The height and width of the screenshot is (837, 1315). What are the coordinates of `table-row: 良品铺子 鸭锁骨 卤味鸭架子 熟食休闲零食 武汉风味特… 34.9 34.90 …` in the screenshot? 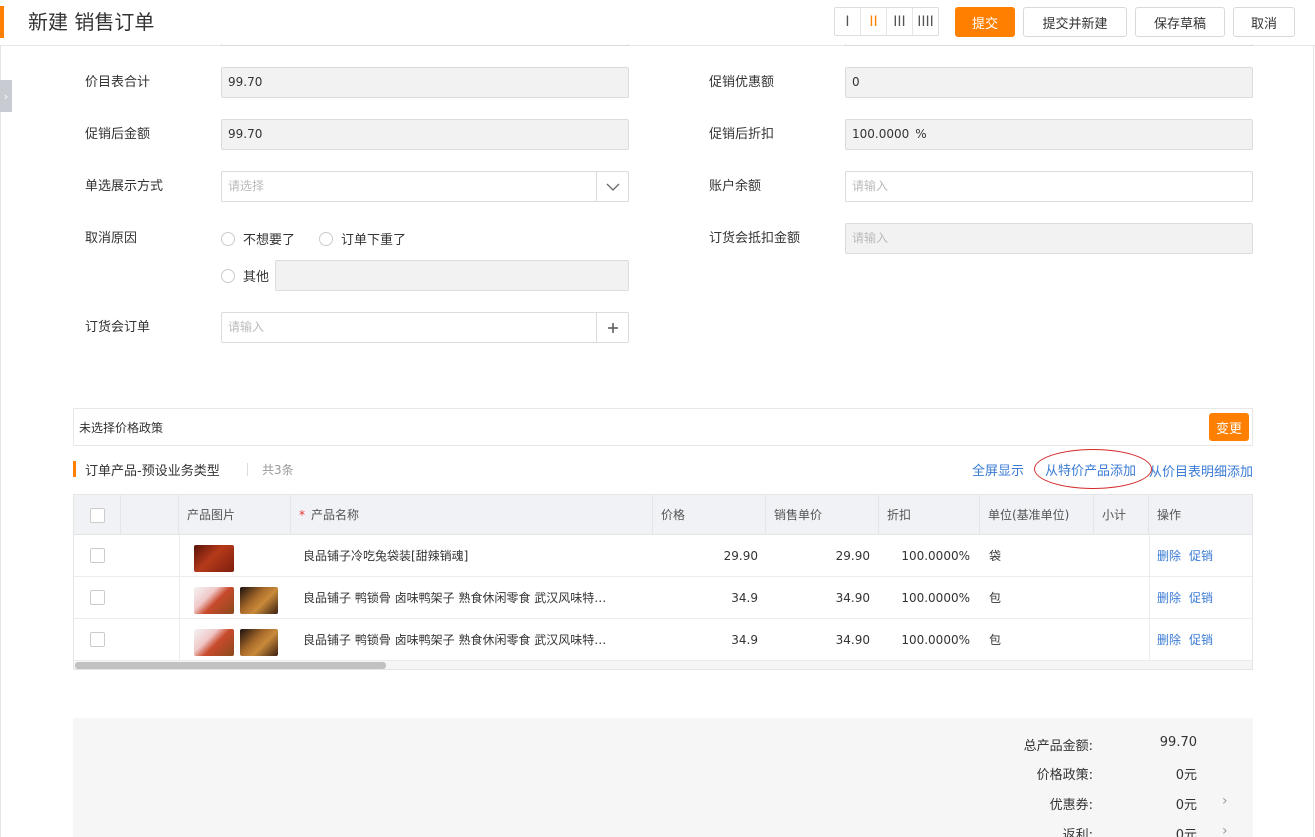 It's located at (663, 598).